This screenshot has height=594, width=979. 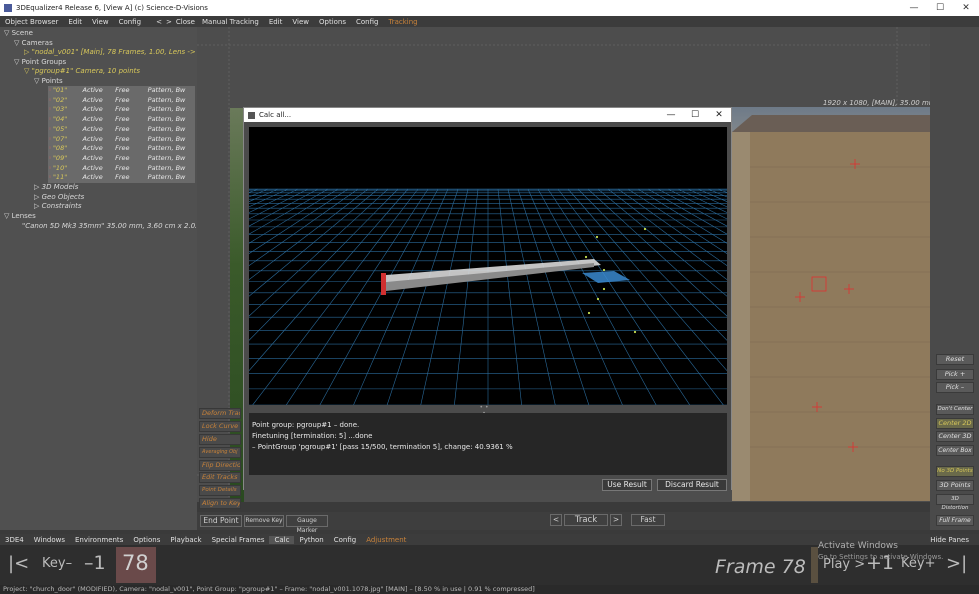 What do you see at coordinates (18, 33) in the screenshot?
I see `tree-scene: ▽ Scene` at bounding box center [18, 33].